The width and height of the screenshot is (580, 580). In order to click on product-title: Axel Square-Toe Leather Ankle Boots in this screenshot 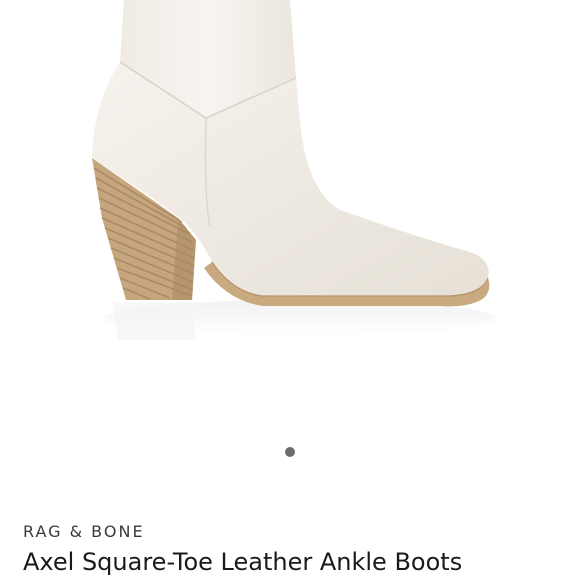, I will do `click(243, 562)`.